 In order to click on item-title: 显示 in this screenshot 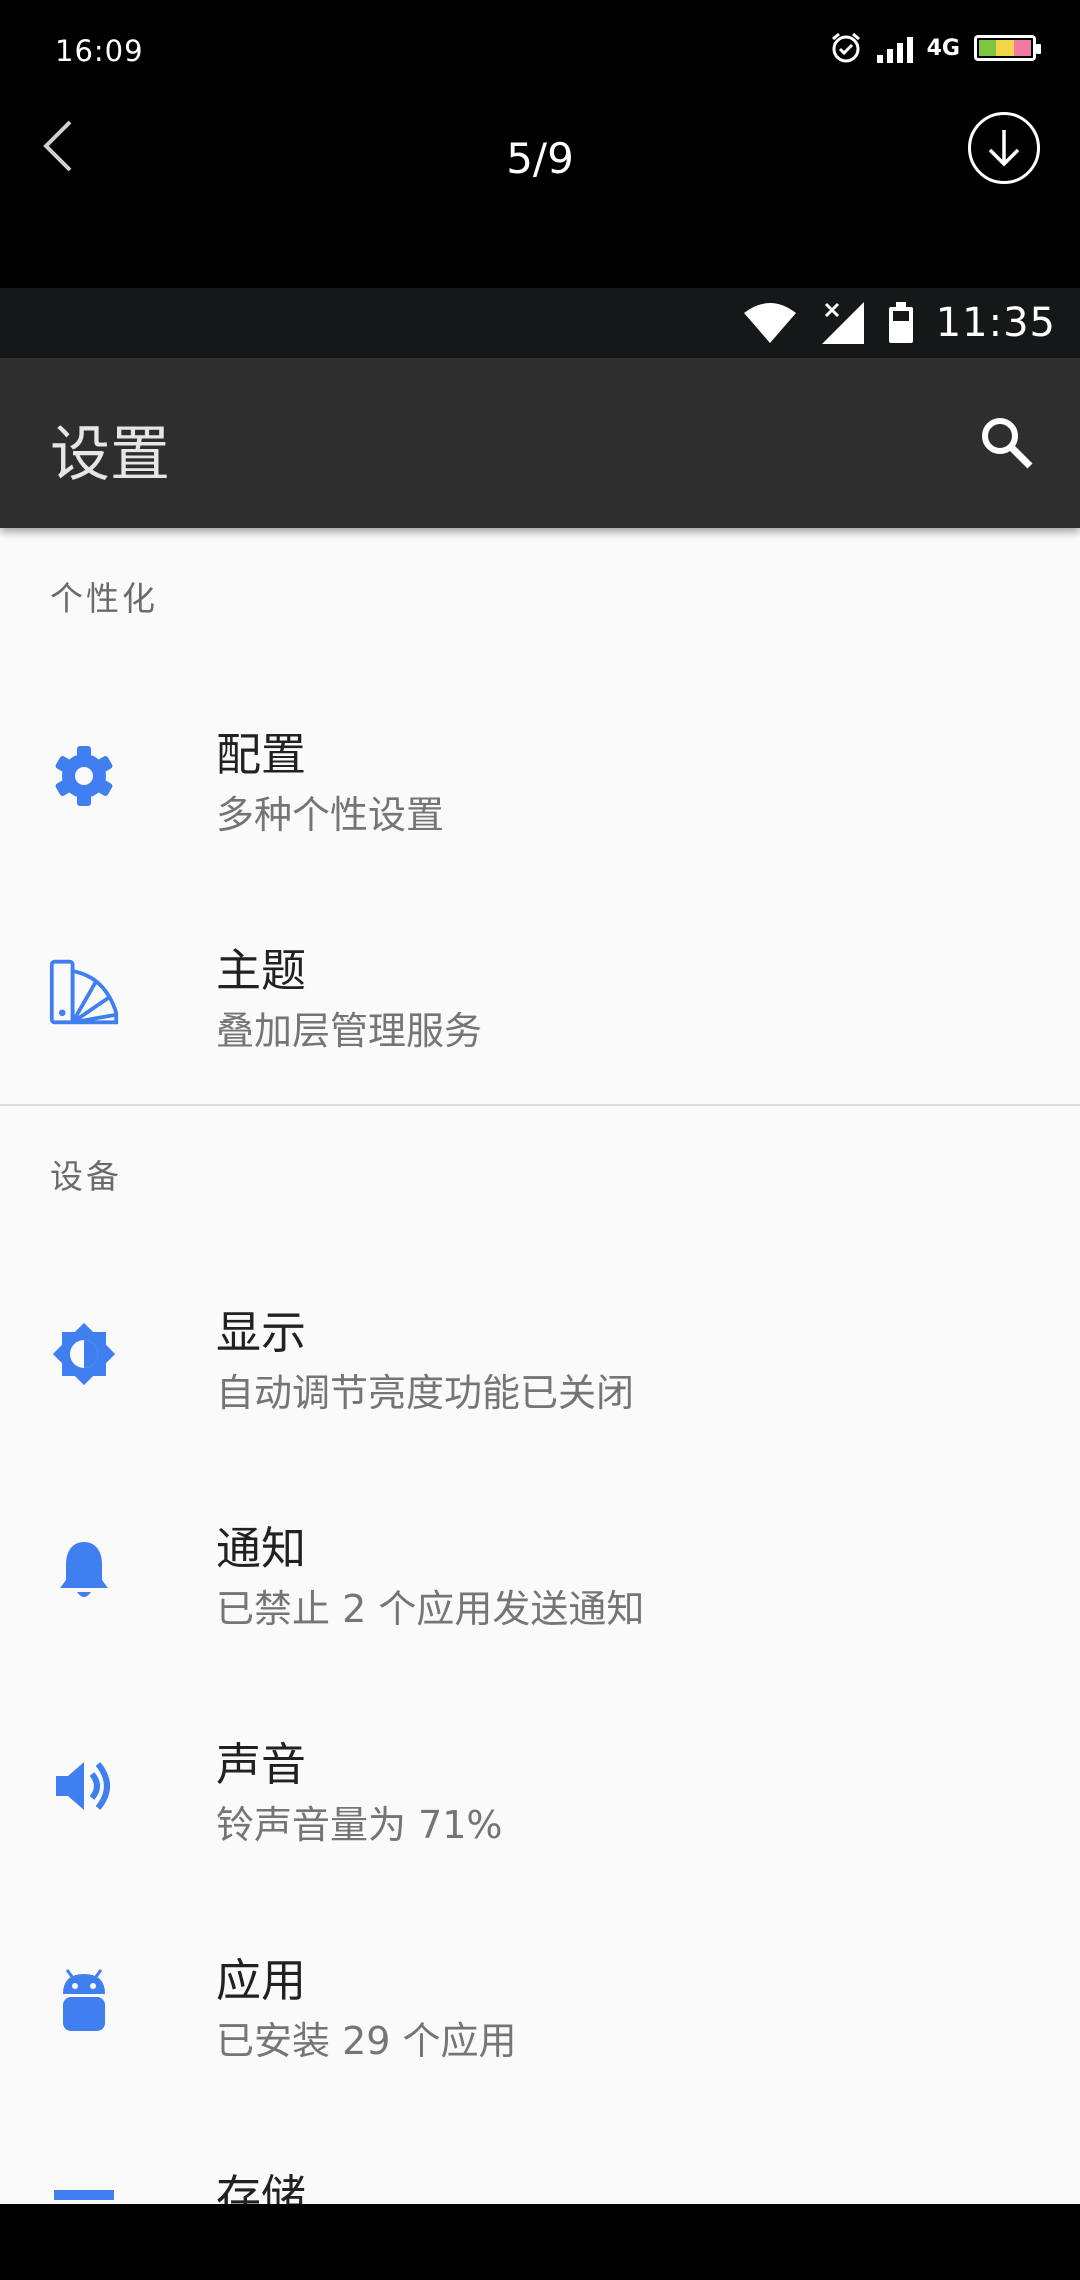, I will do `click(261, 1332)`.